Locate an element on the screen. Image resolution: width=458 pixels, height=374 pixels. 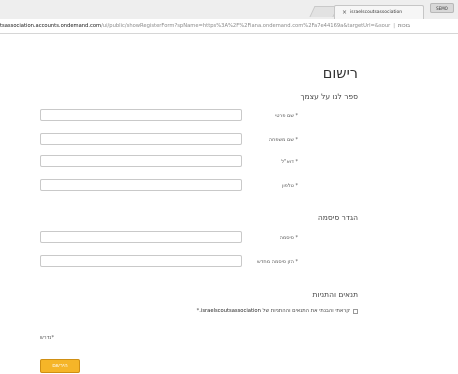
password-label: * סיסמה is located at coordinates (288, 238).